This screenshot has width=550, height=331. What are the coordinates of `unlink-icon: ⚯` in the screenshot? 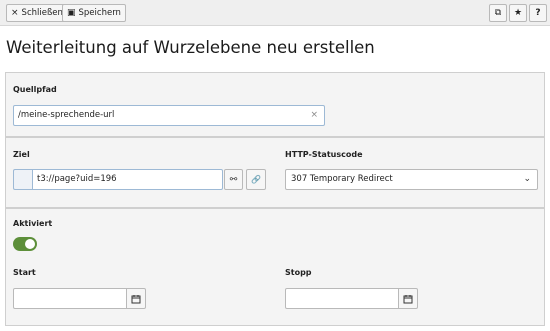 It's located at (233, 179).